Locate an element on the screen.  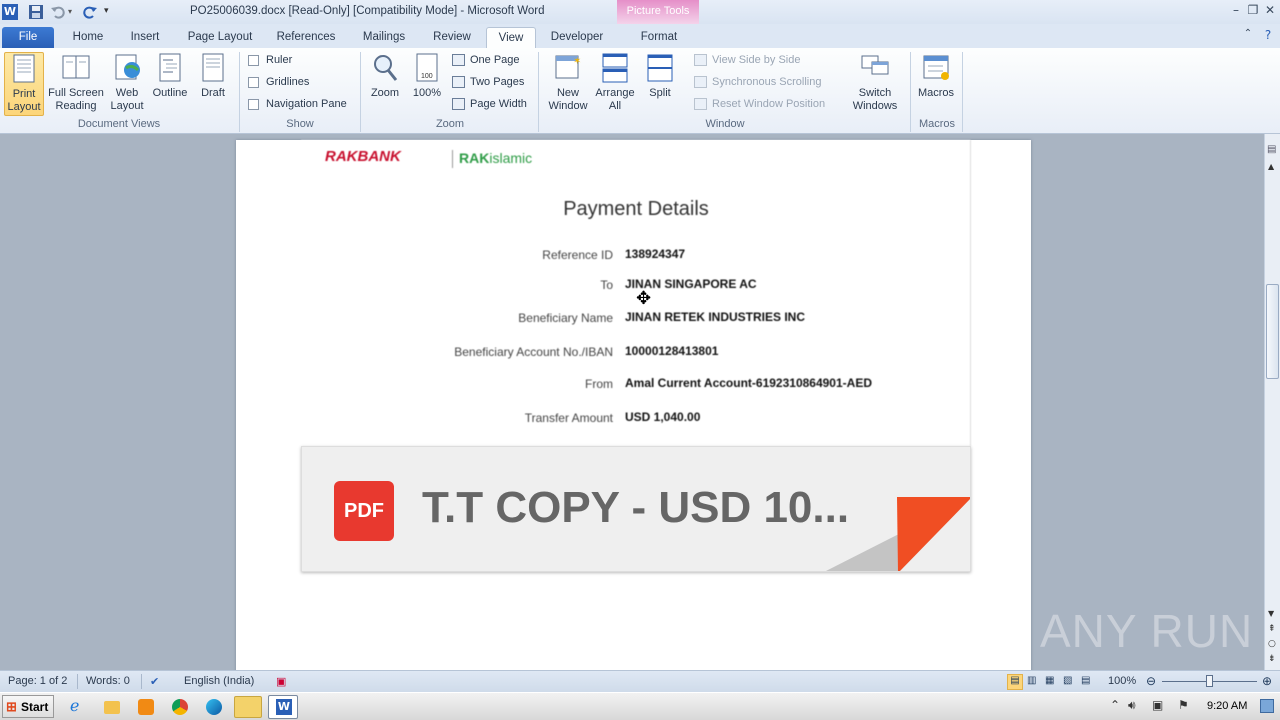
arrange-all-icon is located at coordinates (615, 68).